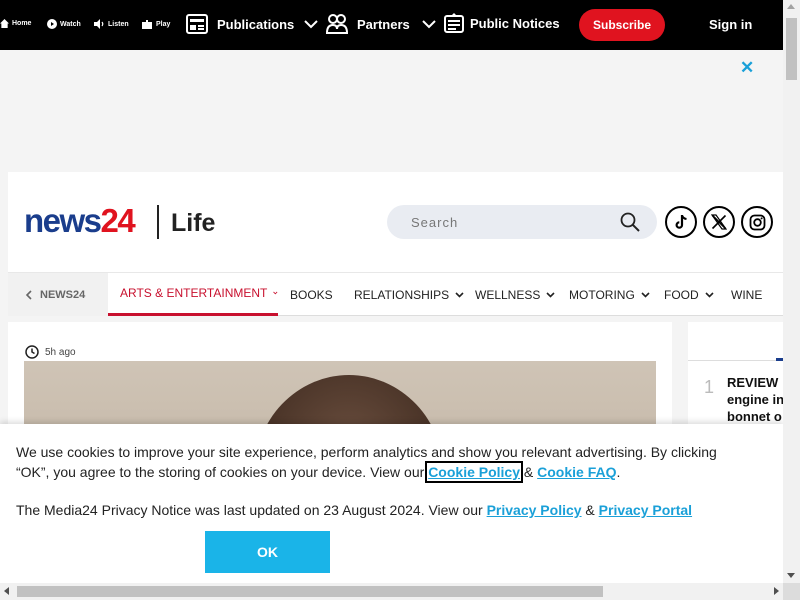  I want to click on watch-link: Watch, so click(64, 24).